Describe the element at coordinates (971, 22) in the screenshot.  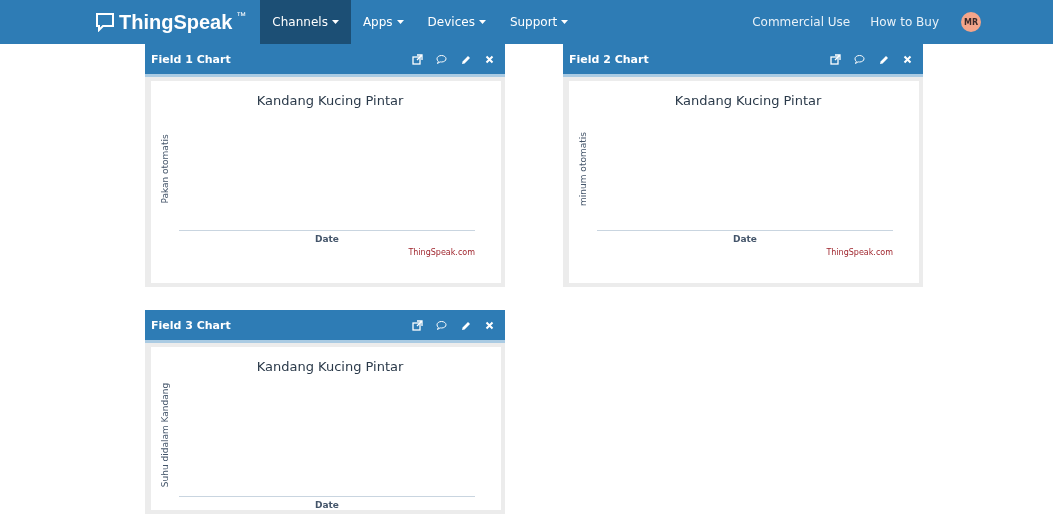
I see `user-avatar: MR` at that location.